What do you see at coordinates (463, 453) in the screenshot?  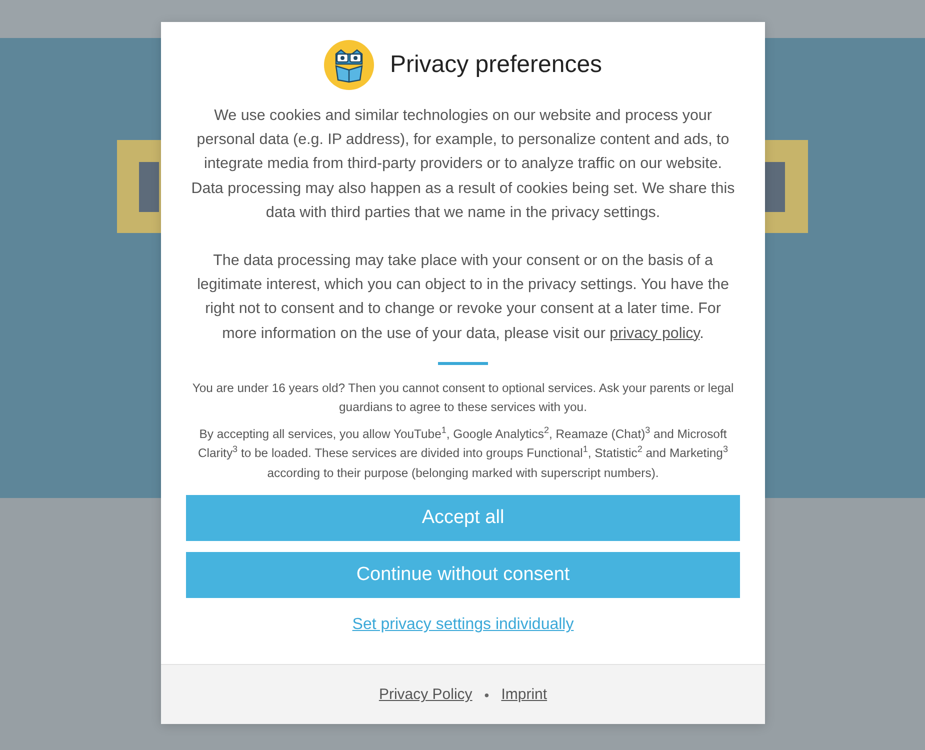 I see `services-notice: By accepting all services, you allow YouTube$^{1}$, Google Analytics$^{2}$, Reamaze (Chat)$^{3}$ and Microsoft Clarity$^{3}$ to be loaded. These services are divided into groups Functional$^{1}$, Statistic$^{2}$ and Marketing$^{3}$ according to their purpose (belonging marked with superscript numbers).` at bounding box center [463, 453].